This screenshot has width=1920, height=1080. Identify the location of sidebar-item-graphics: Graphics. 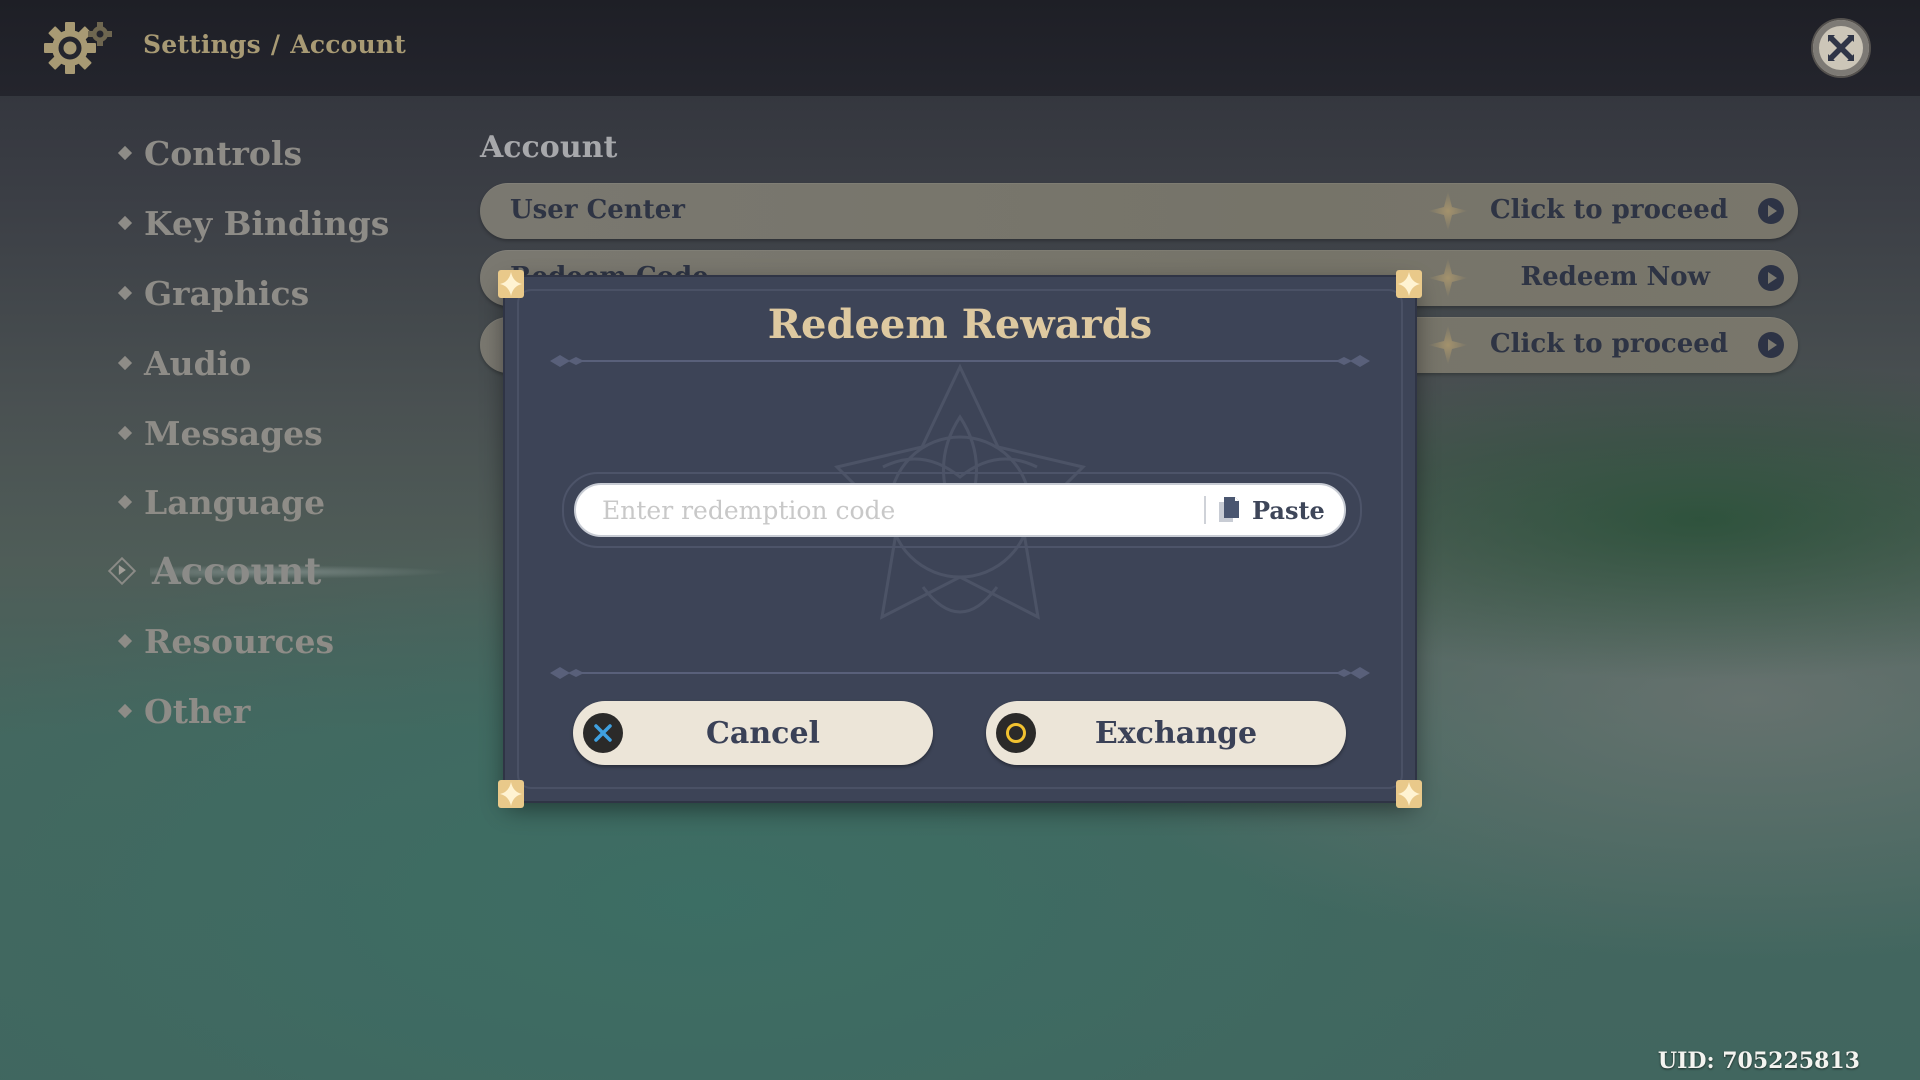
(212, 293).